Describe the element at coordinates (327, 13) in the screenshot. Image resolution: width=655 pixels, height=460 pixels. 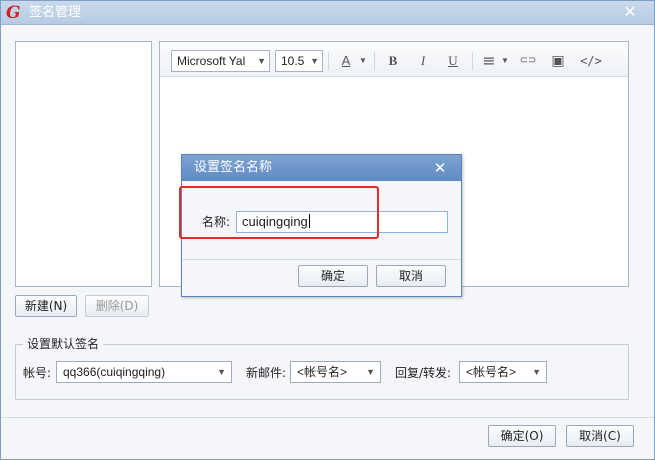
I see `title-bar: G 签名管理 ✕` at that location.